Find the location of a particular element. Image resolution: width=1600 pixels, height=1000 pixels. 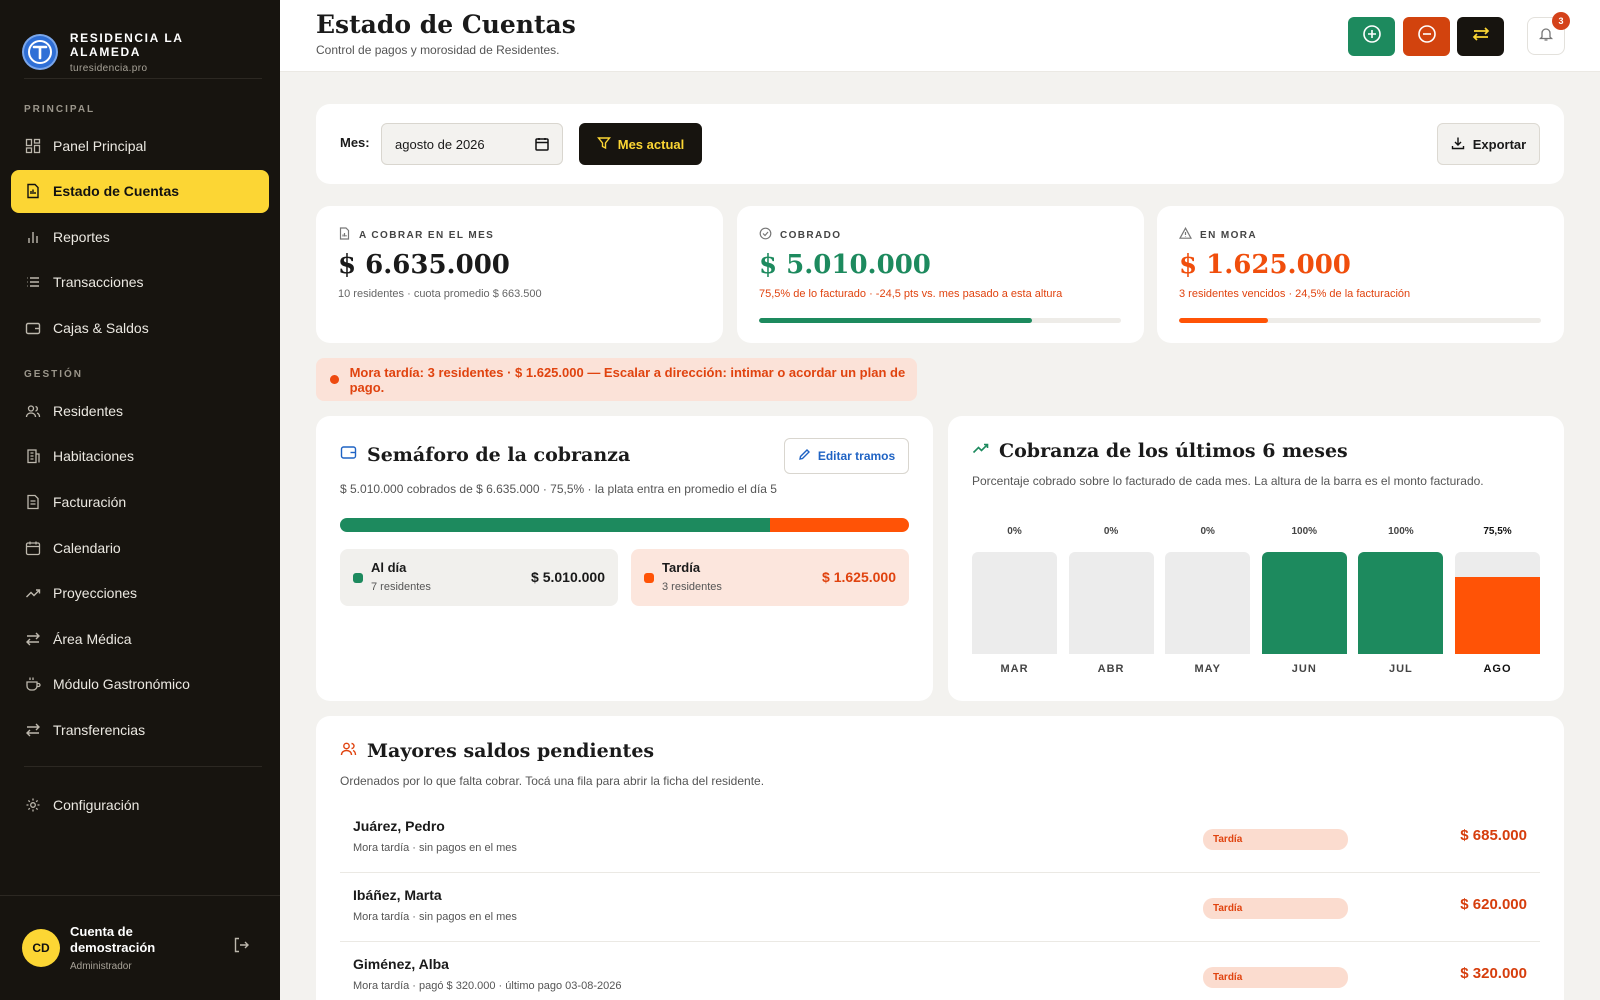

stat-value: $ 6.635.000 is located at coordinates (424, 265).